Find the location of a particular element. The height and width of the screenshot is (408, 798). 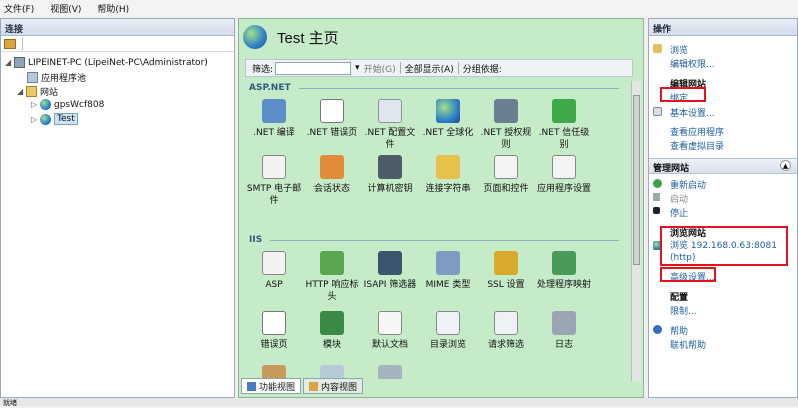

feature-handler-mappings: 处理程序映射 is located at coordinates (564, 271).